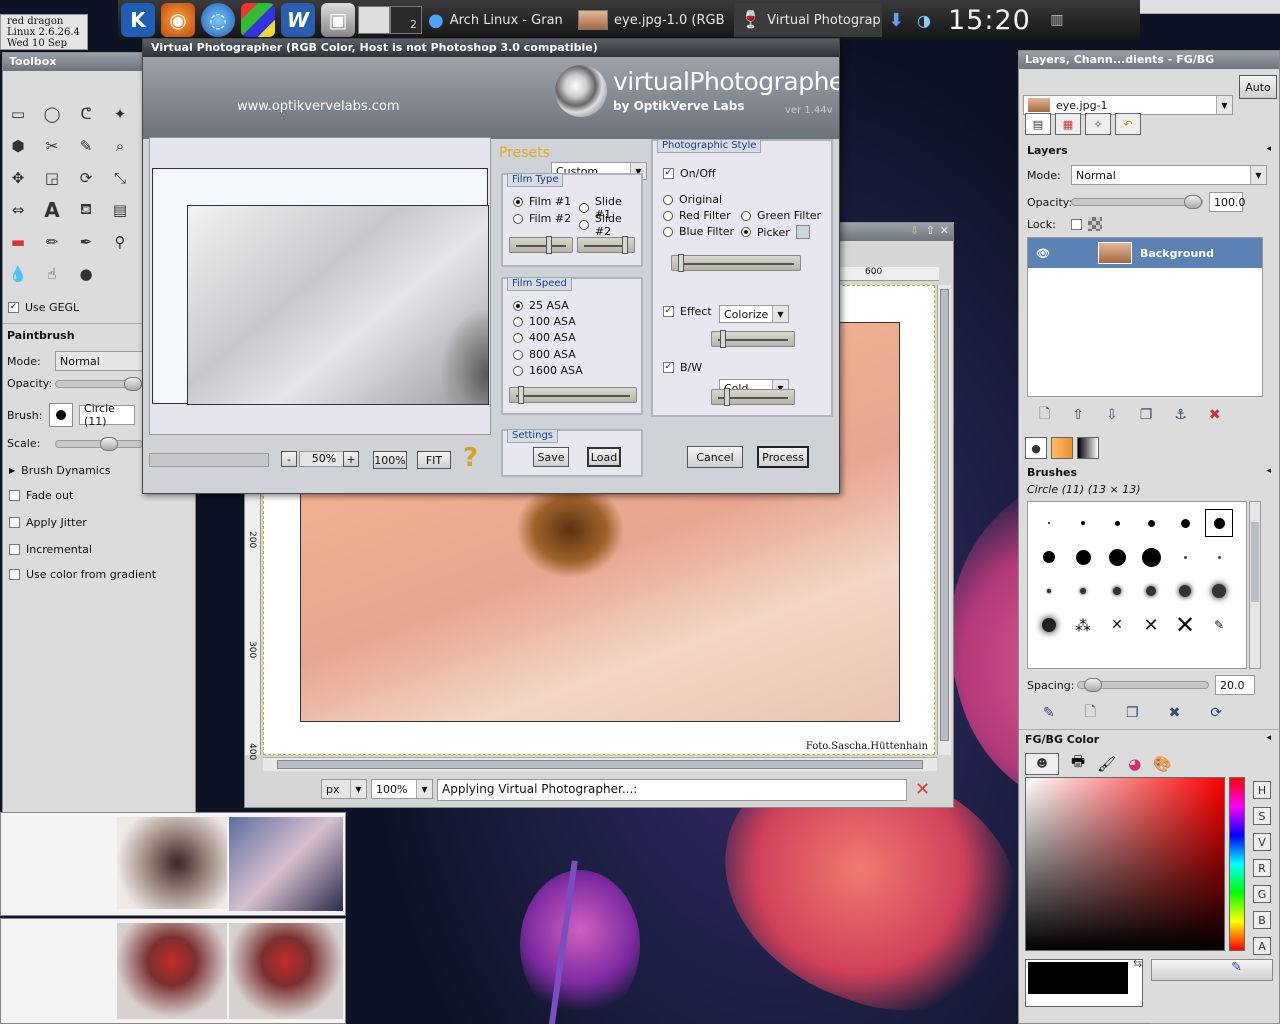 Image resolution: width=1280 pixels, height=1024 pixels. What do you see at coordinates (86, 178) in the screenshot?
I see `rotate-icon: ⟳` at bounding box center [86, 178].